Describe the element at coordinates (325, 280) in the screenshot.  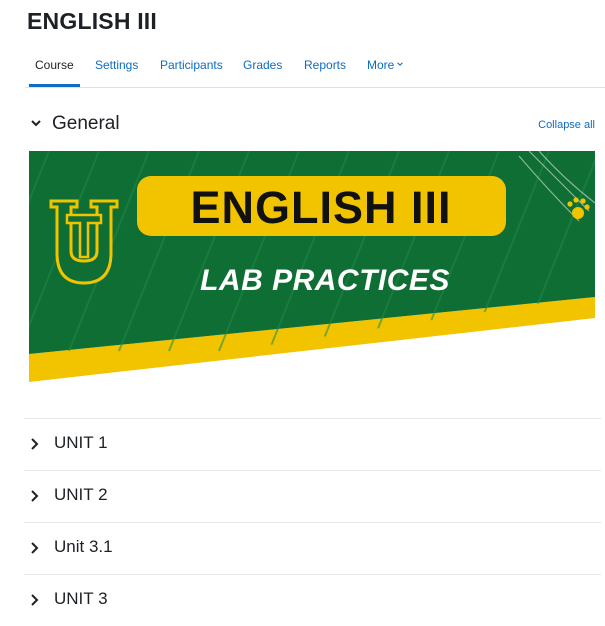
I see `banner-subtitle-text: LAB PRACTICES` at that location.